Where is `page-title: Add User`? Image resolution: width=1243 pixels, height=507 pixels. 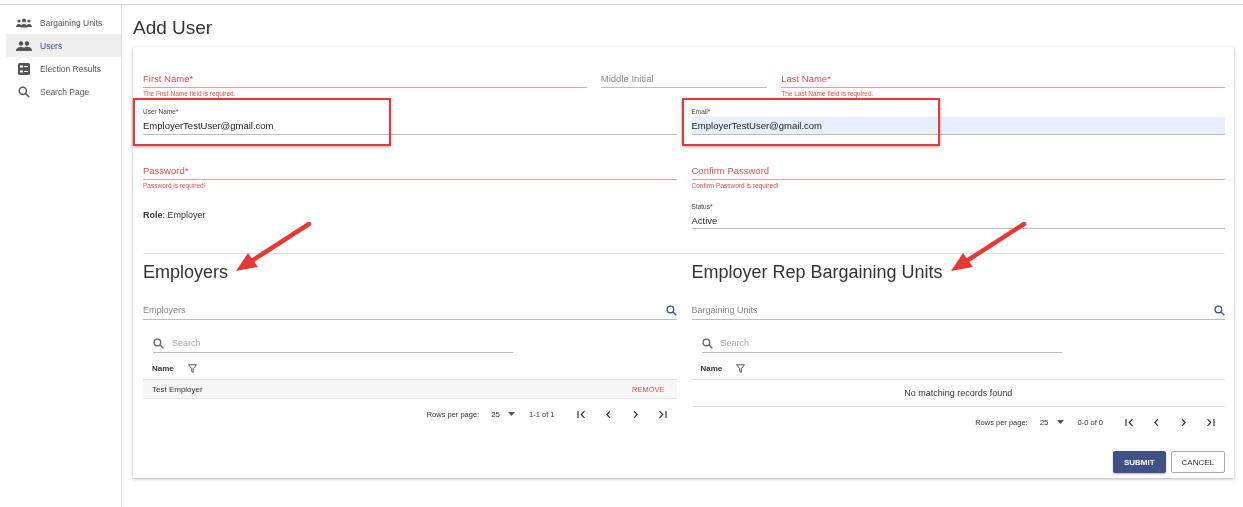
page-title: Add User is located at coordinates (173, 28).